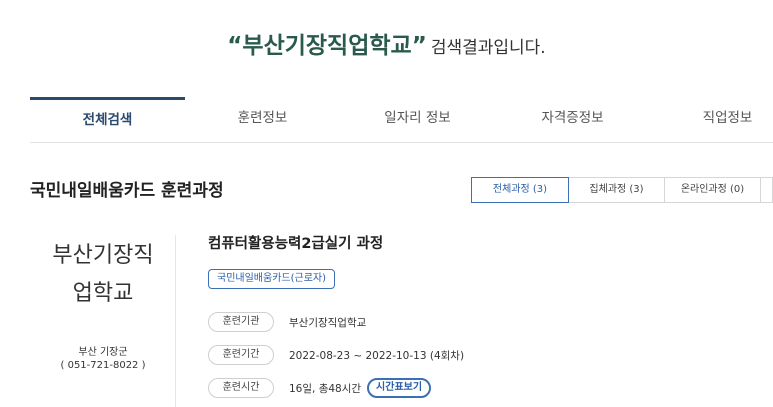  What do you see at coordinates (241, 322) in the screenshot?
I see `info-label-institution: 훈련기관` at bounding box center [241, 322].